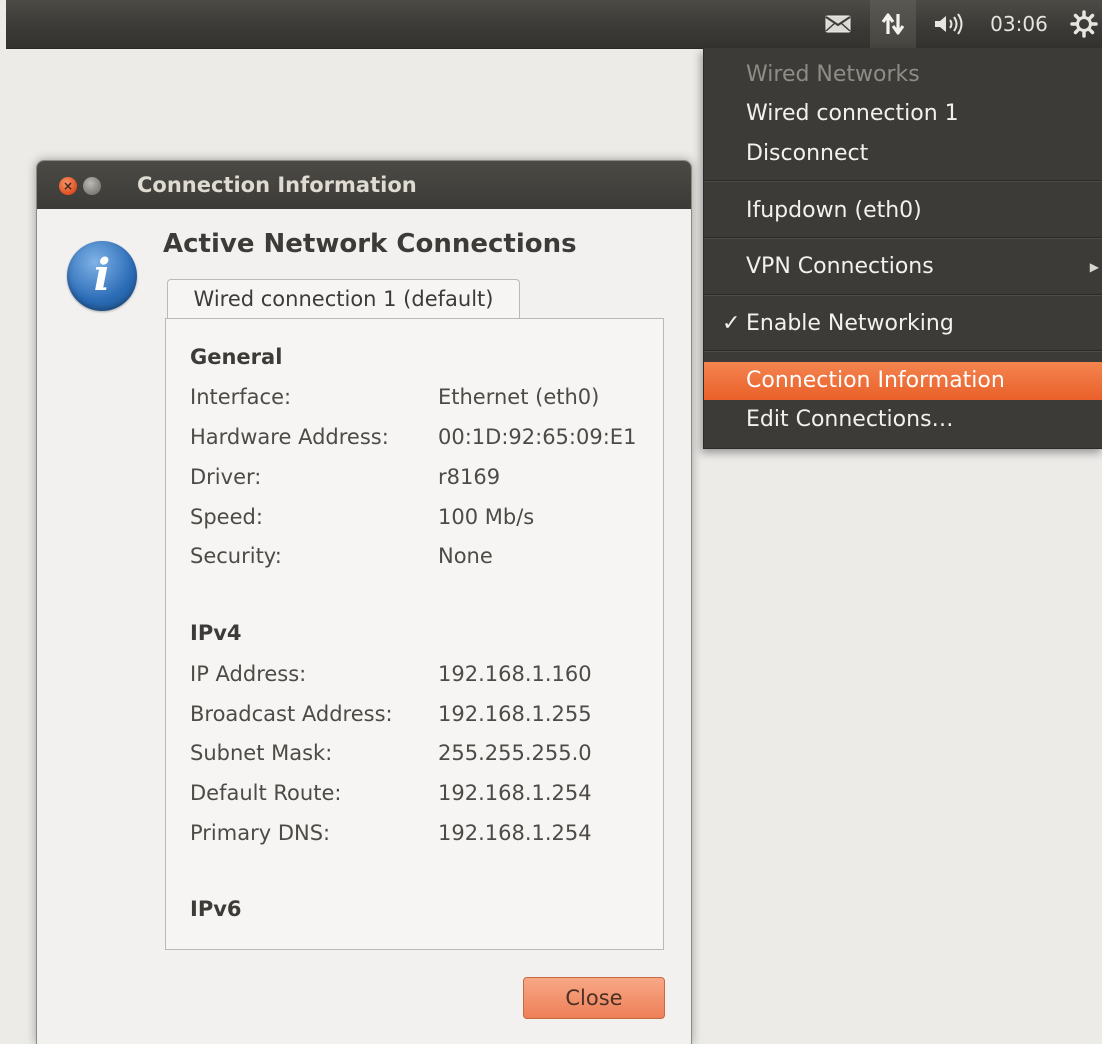  I want to click on menu-item-vpn-connections: VPN Connections ▶, so click(903, 267).